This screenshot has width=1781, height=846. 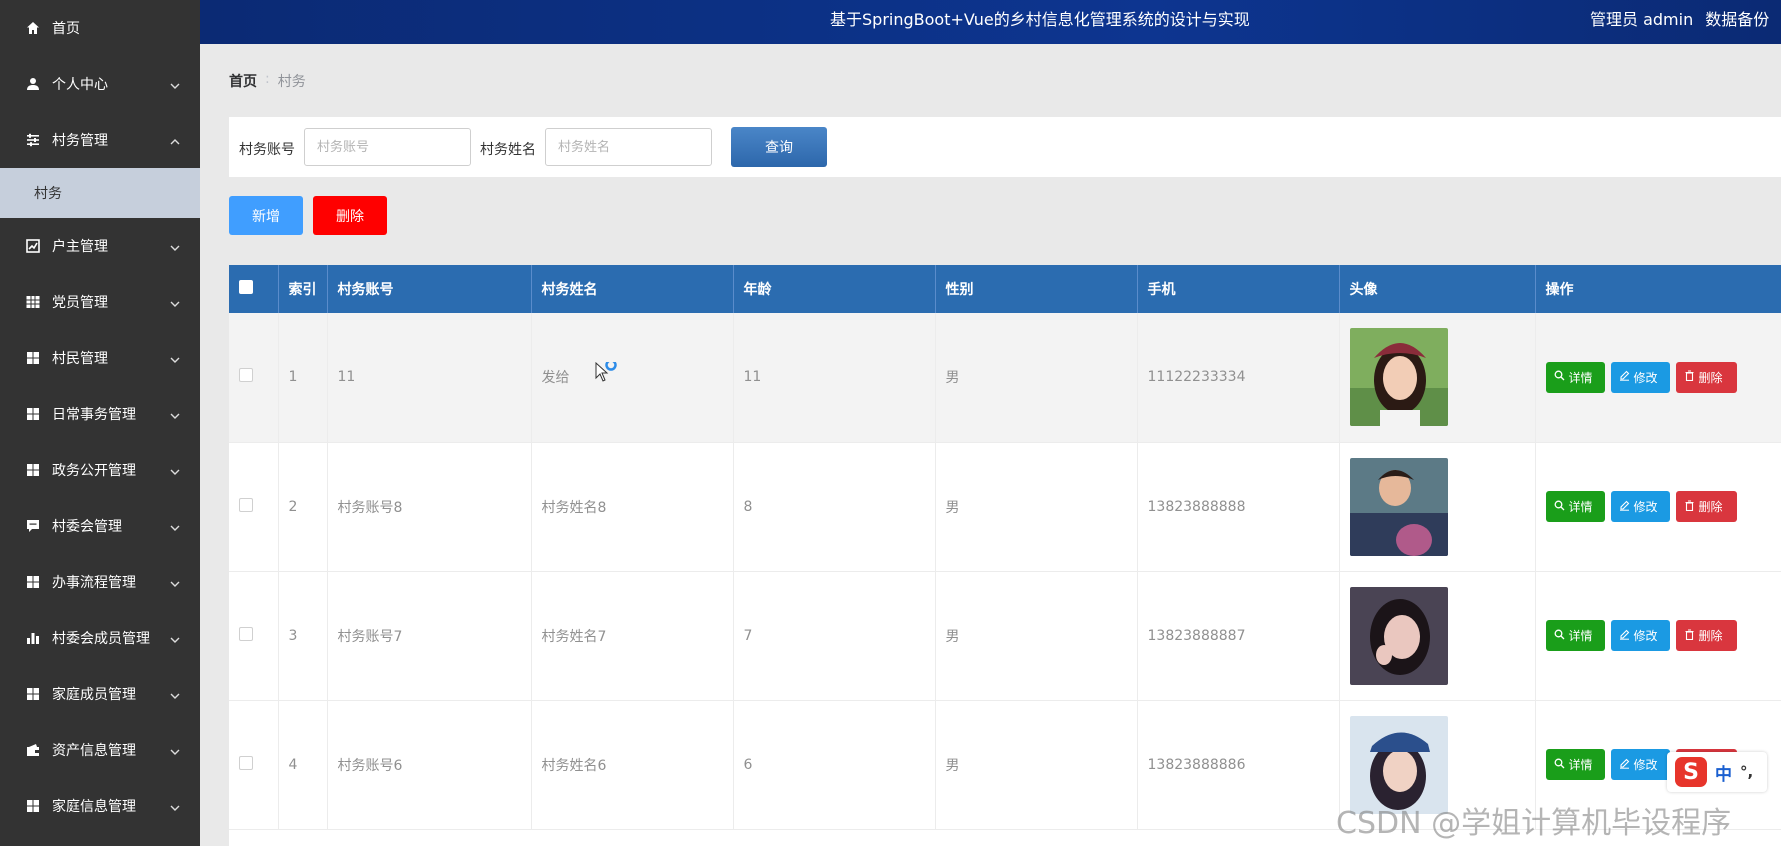 What do you see at coordinates (632, 765) in the screenshot?
I see `name-cell: 村务姓名6` at bounding box center [632, 765].